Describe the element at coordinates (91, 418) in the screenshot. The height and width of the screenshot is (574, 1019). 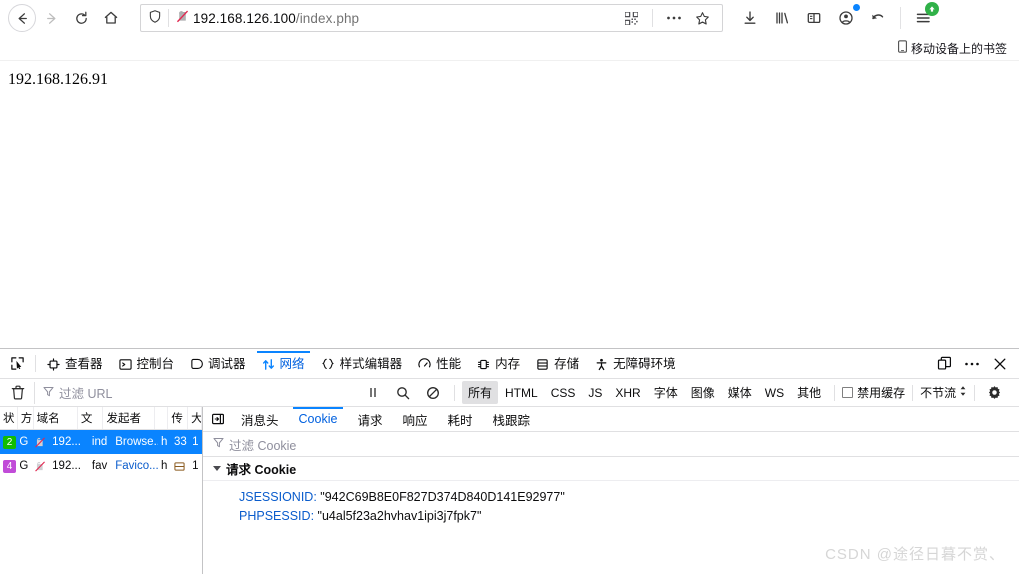
I see `column-header-file: 文` at that location.